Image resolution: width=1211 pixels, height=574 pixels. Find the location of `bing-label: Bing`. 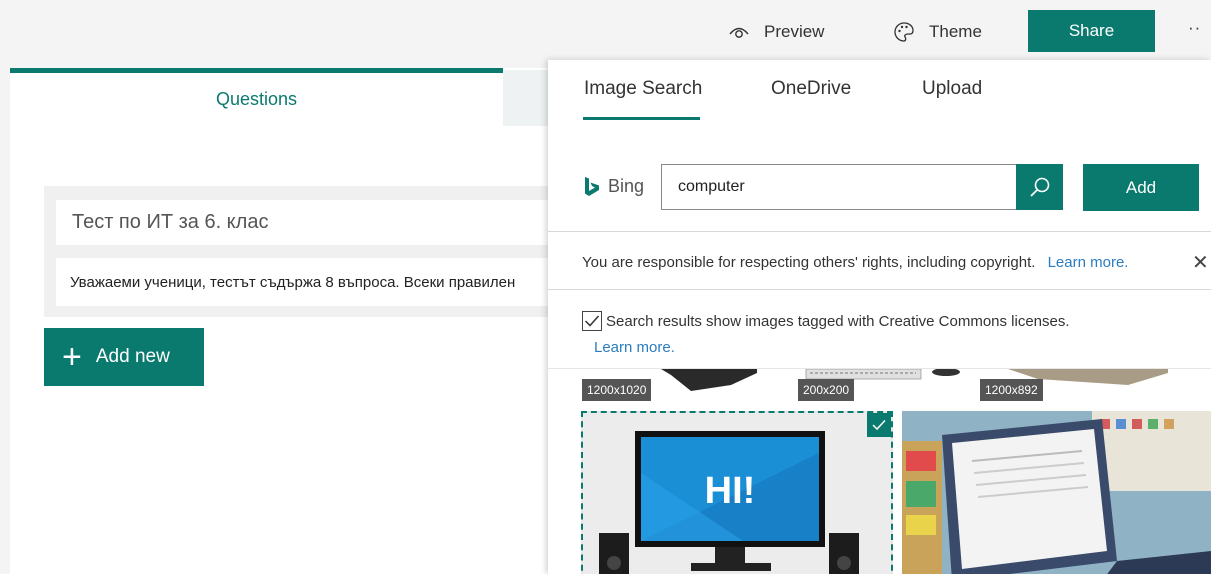

bing-label: Bing is located at coordinates (626, 186).